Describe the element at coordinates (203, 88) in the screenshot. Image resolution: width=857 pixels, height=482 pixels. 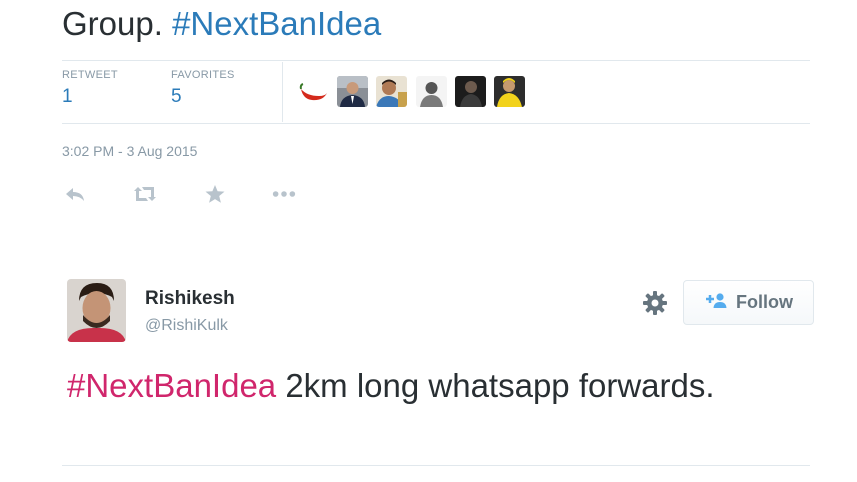
I see `favorites-stat: FAVORITES 5` at that location.